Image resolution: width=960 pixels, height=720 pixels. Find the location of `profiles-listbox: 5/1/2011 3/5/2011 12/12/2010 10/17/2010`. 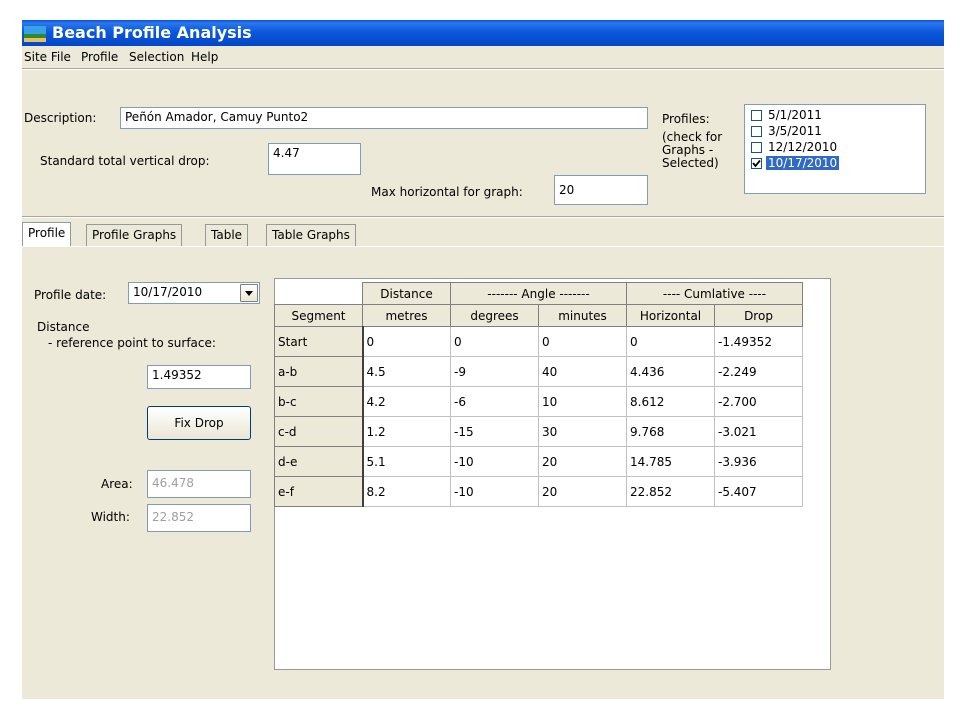

profiles-listbox: 5/1/2011 3/5/2011 12/12/2010 10/17/2010 is located at coordinates (835, 149).